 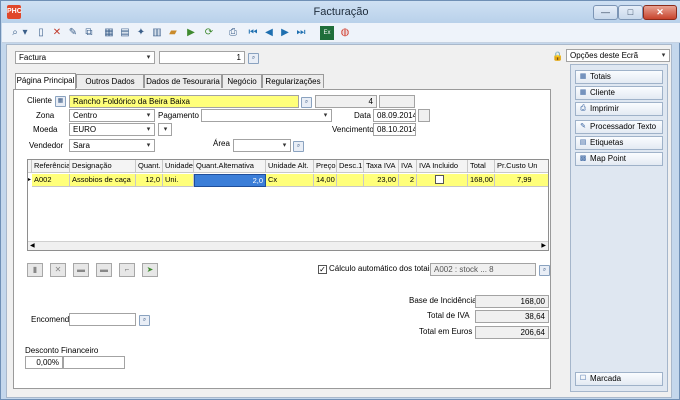 I want to click on new-document-icon: ▯, so click(x=41, y=33).